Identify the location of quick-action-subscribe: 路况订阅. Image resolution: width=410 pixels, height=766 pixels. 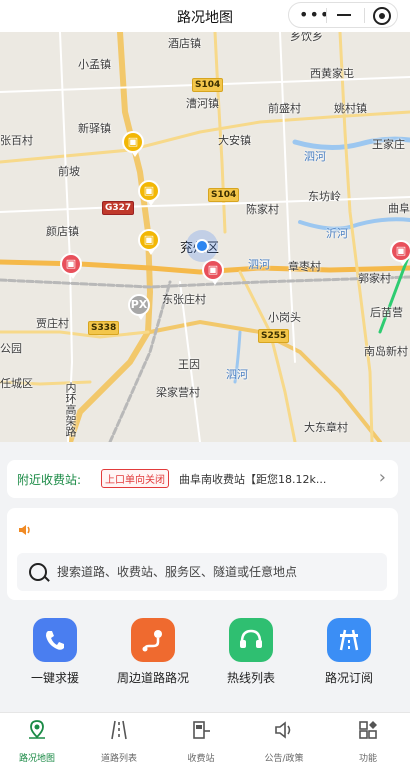
(349, 652).